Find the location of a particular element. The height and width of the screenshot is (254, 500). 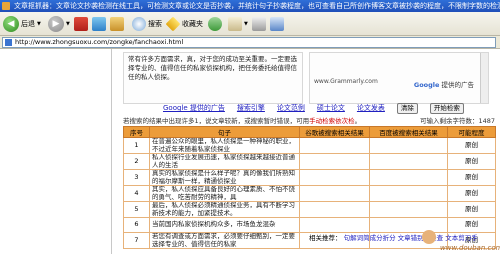

row-num: 2 is located at coordinates (136, 161).